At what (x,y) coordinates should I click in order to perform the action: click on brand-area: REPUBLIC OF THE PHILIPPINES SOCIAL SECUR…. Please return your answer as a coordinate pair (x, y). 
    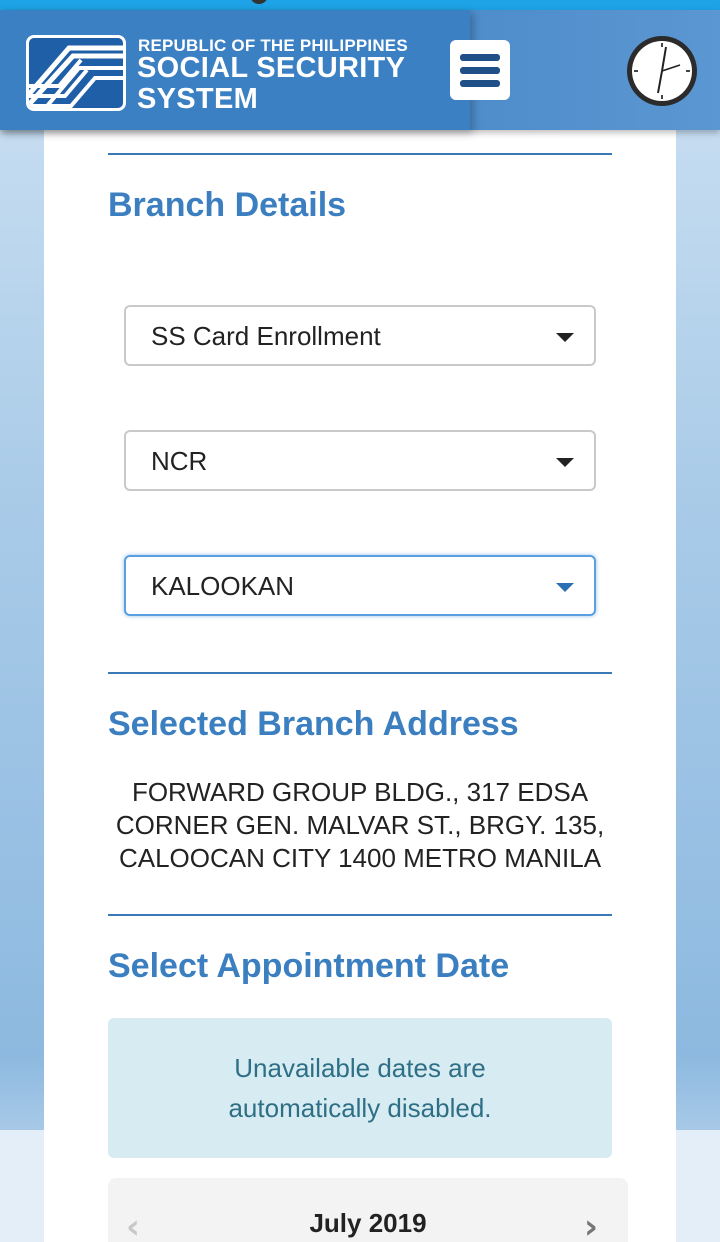
    Looking at the image, I should click on (235, 70).